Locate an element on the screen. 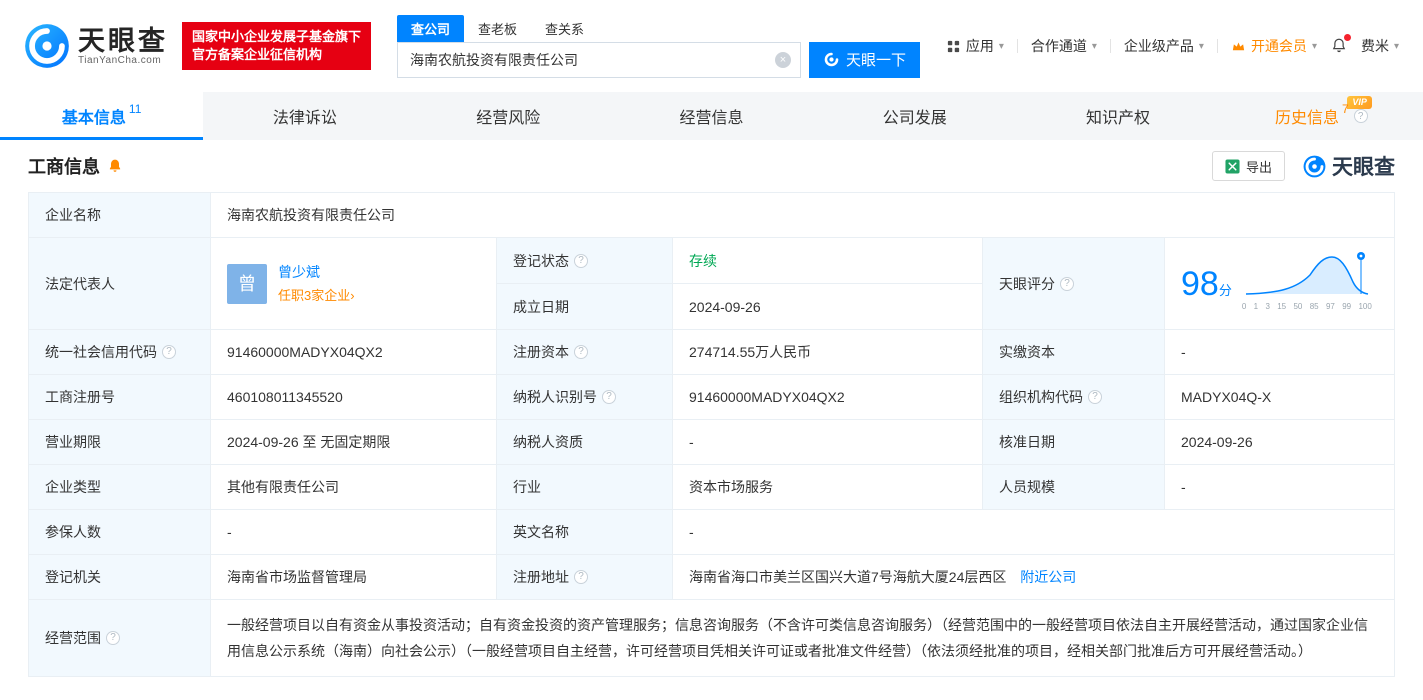 This screenshot has height=700, width=1423. tab-basic-info: 基本信息 11 is located at coordinates (102, 116).